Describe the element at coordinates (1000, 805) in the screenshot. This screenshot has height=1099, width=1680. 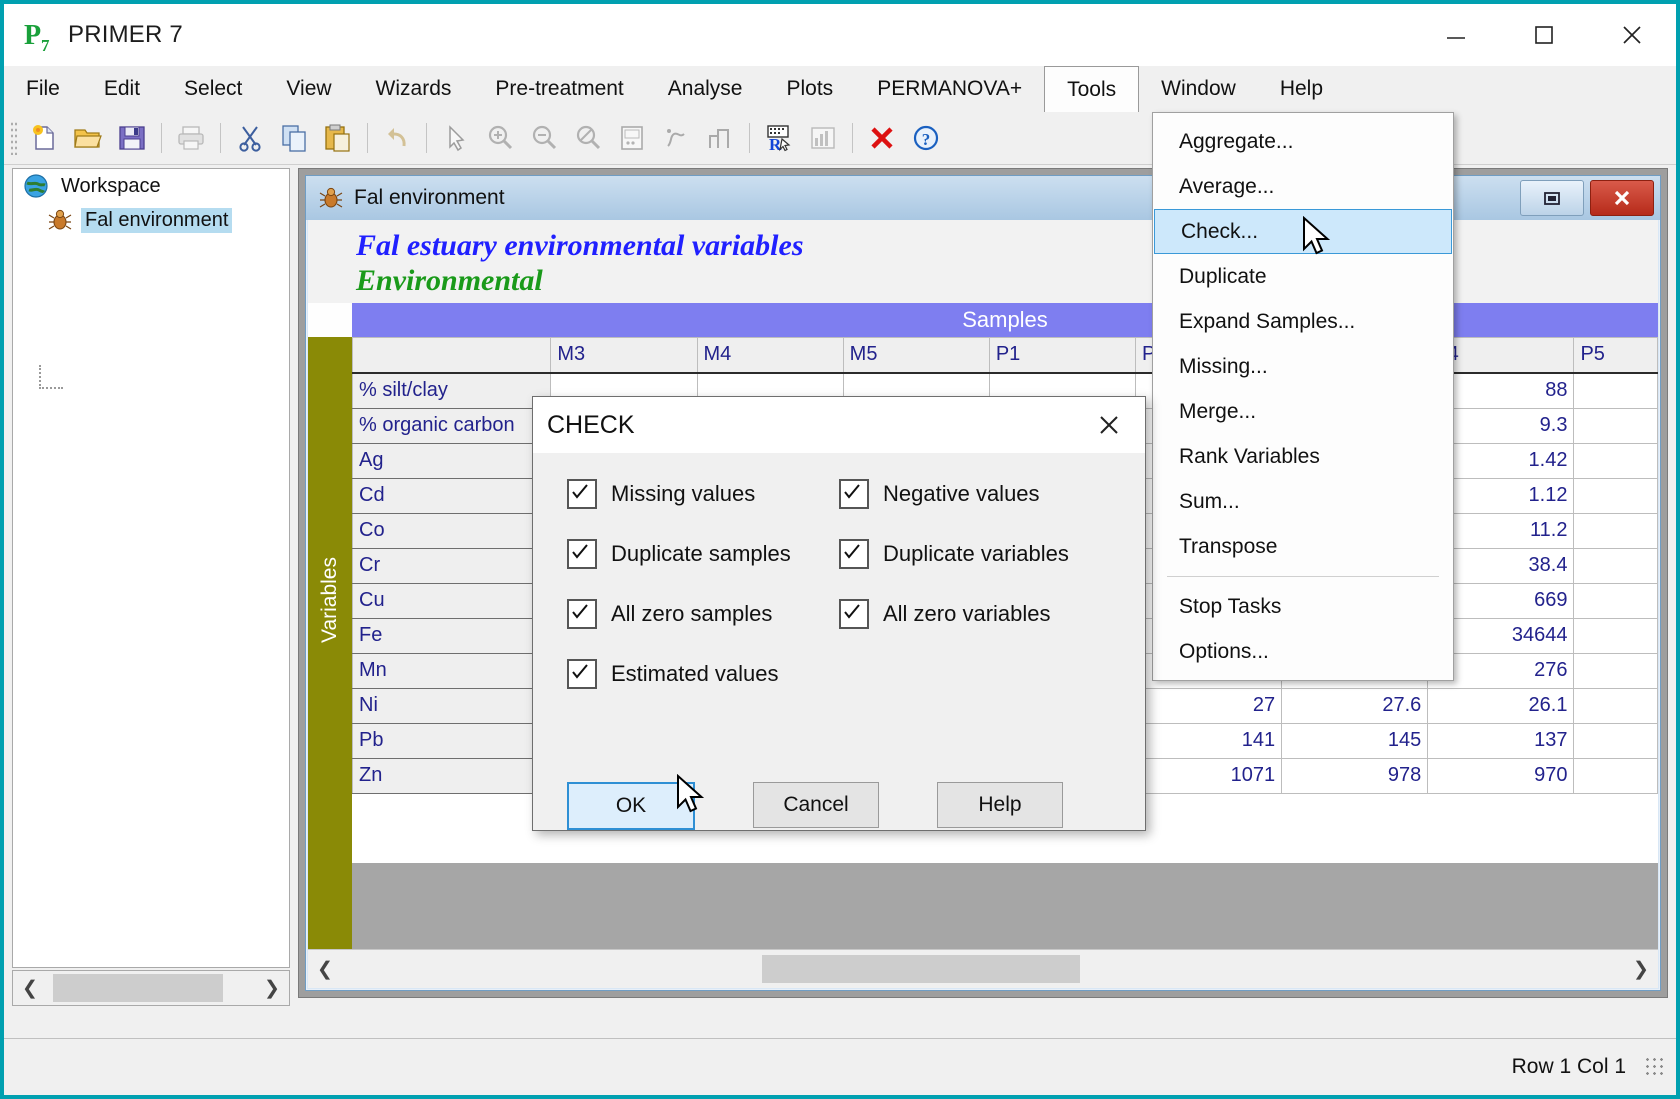
I see `help-button: Help` at that location.